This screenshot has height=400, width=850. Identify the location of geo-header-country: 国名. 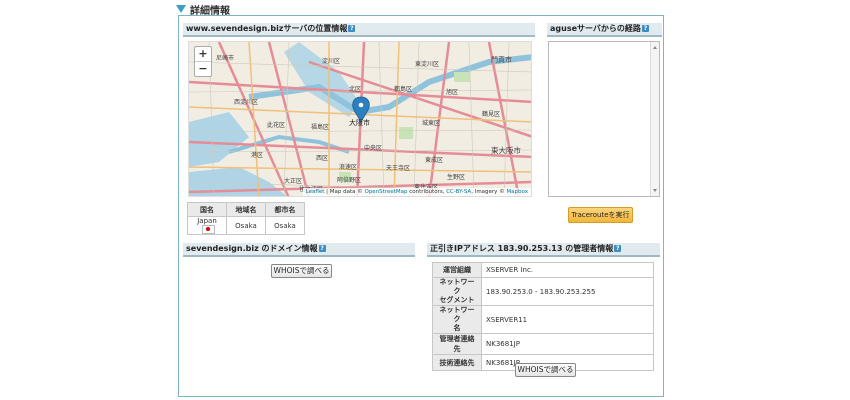
(207, 209).